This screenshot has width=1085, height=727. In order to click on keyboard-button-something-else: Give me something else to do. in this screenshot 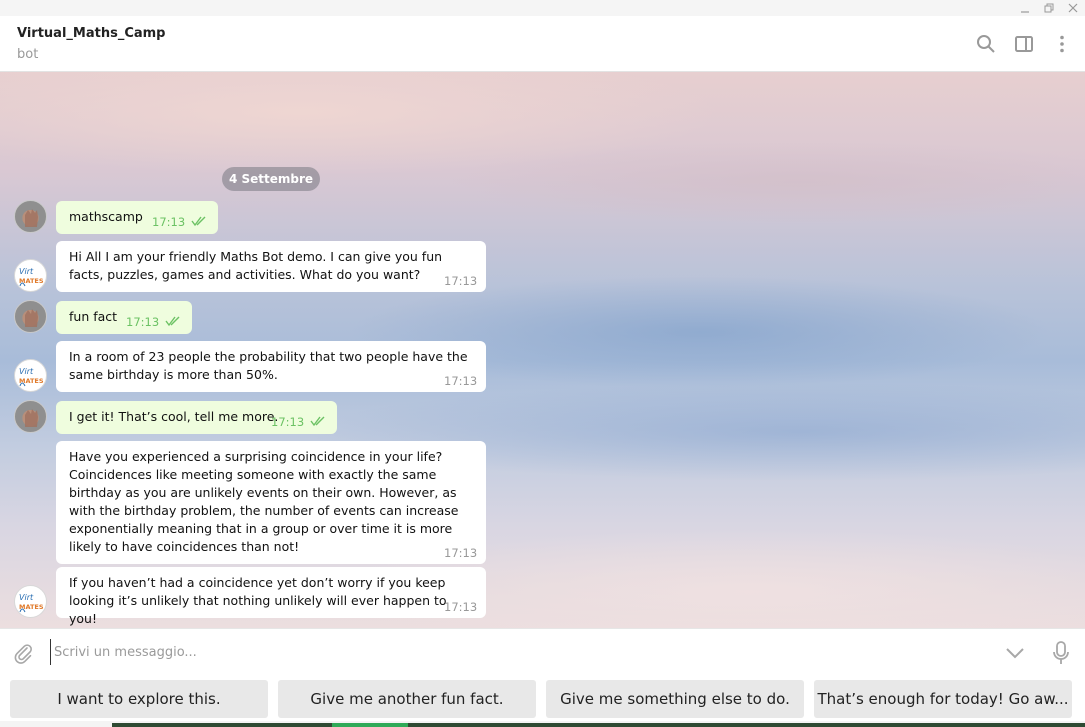, I will do `click(675, 699)`.